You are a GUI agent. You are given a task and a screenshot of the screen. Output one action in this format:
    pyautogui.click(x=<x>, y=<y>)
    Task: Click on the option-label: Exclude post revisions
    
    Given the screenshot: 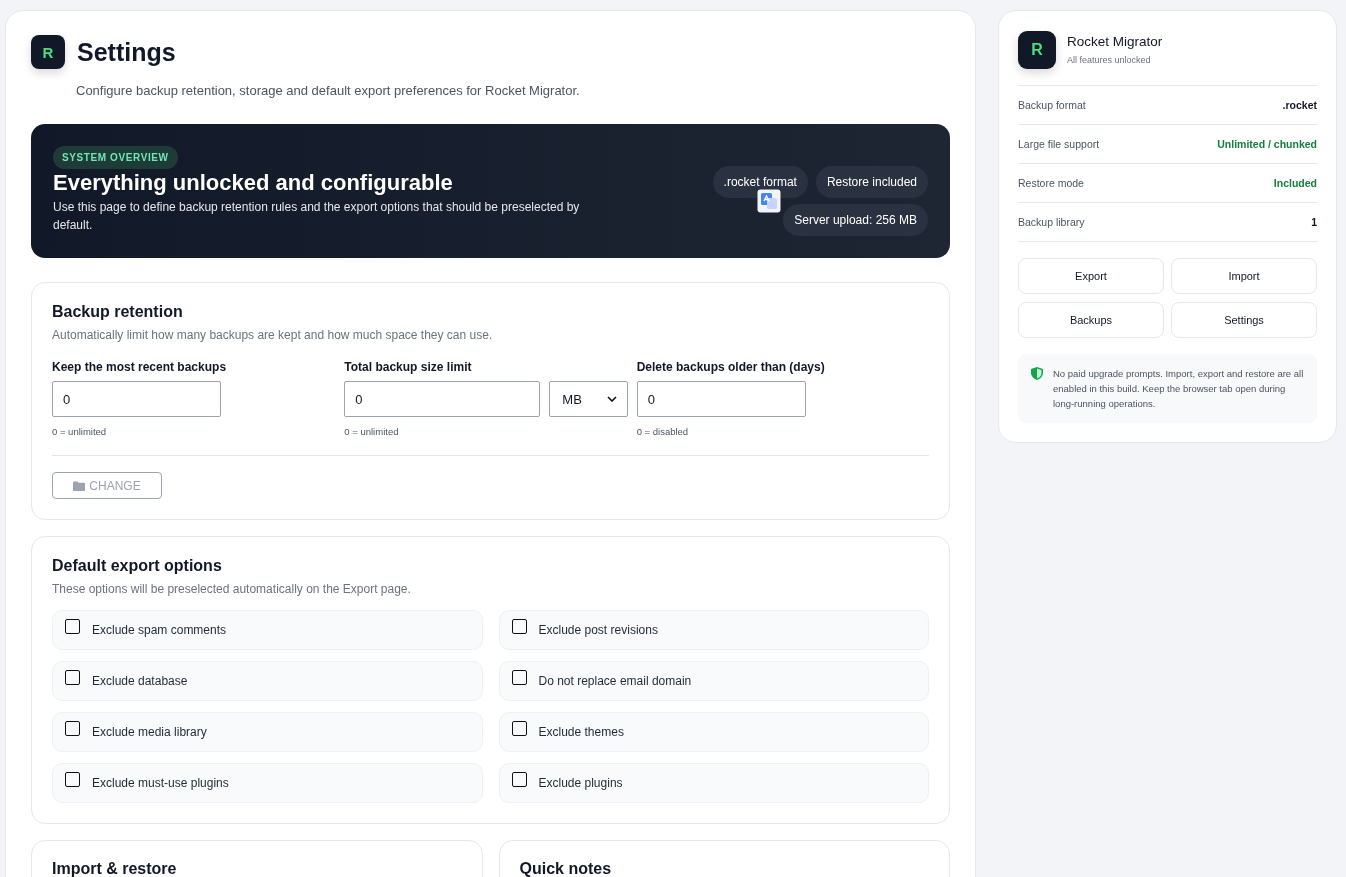 What is the action you would take?
    pyautogui.click(x=598, y=630)
    